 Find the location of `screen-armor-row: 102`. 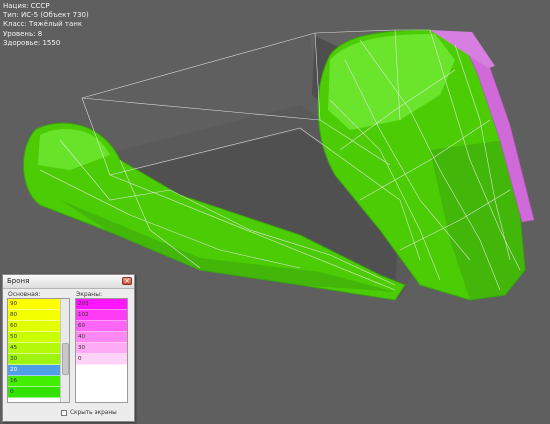

screen-armor-row: 102 is located at coordinates (101, 315).